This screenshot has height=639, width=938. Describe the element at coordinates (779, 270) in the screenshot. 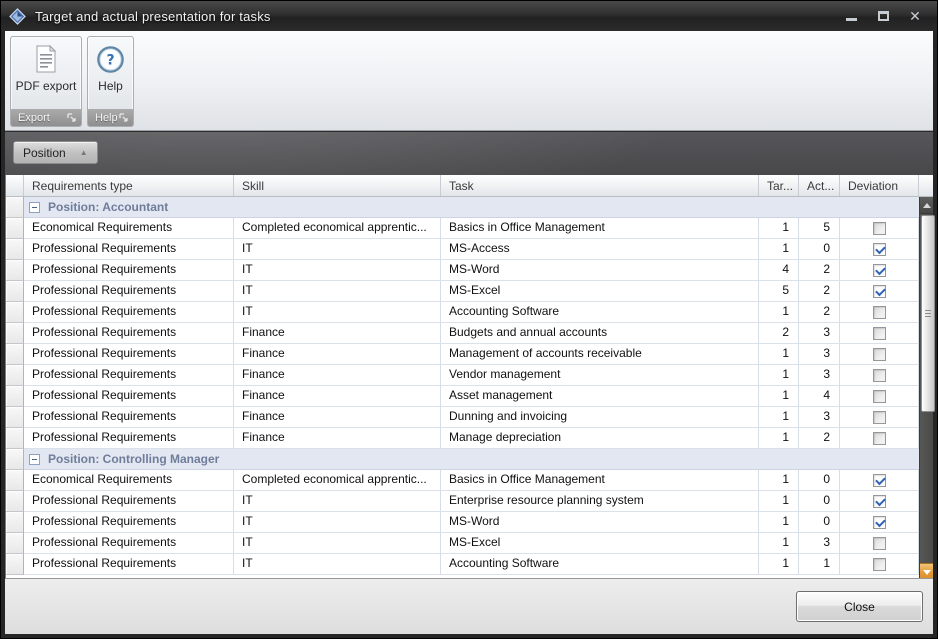

I see `cell-target: 4` at that location.